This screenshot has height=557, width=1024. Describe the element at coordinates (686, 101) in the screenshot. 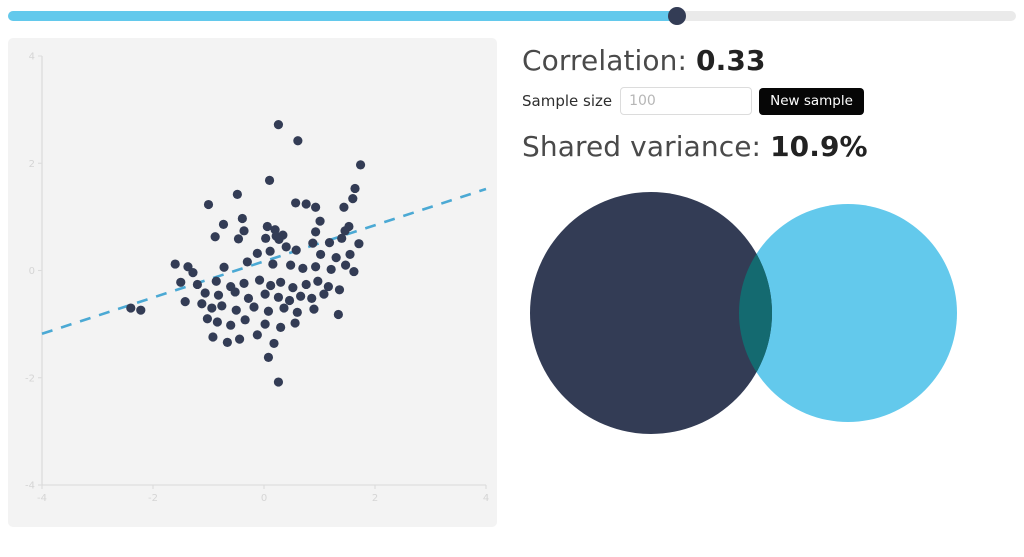

I see `sample-size-input` at that location.